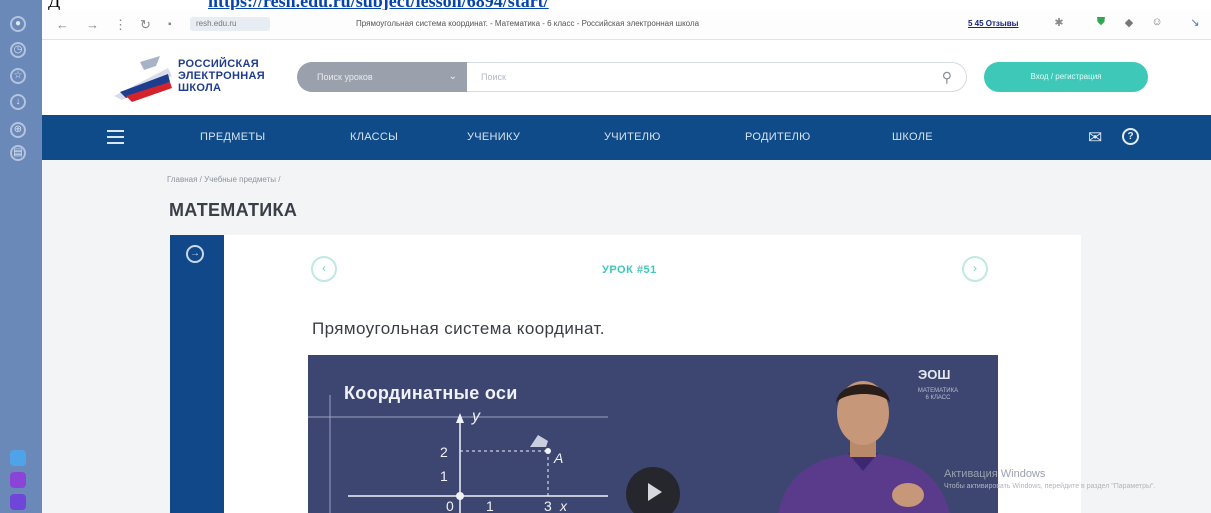  Describe the element at coordinates (21, 256) in the screenshot. I see `browser-sidebar: ● ◷ ☆ ↓ ⊕ ▤` at that location.